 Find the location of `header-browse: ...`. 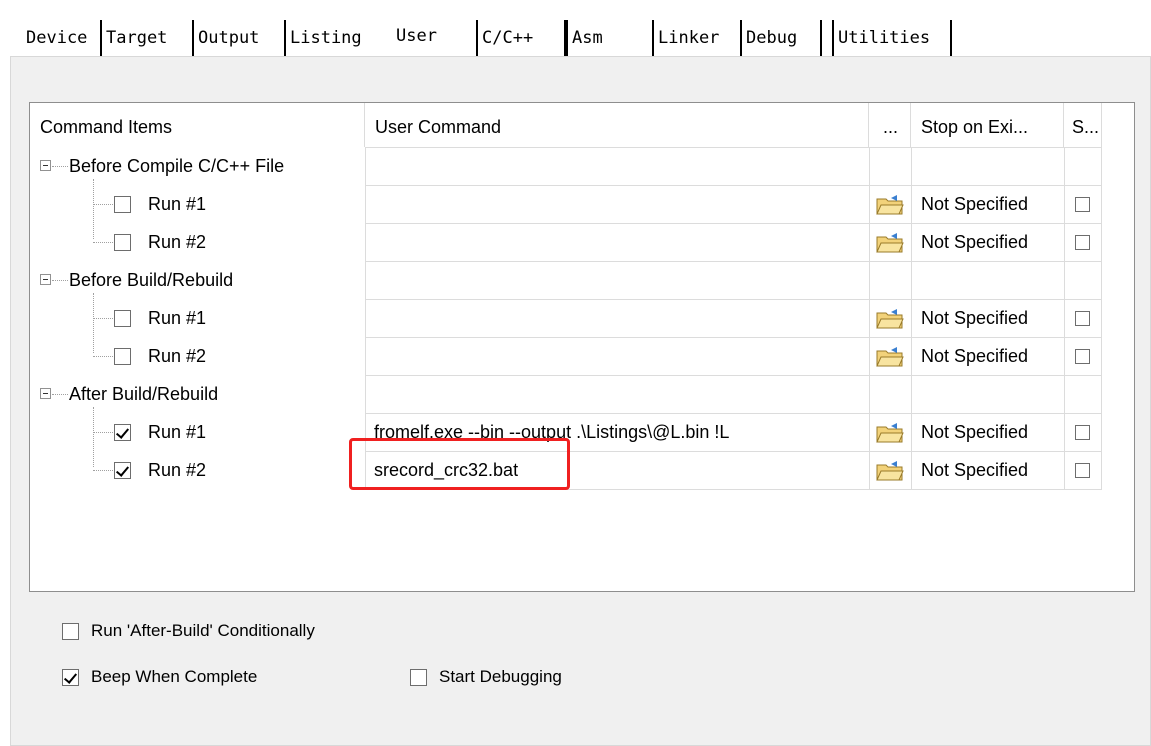

header-browse: ... is located at coordinates (890, 125).